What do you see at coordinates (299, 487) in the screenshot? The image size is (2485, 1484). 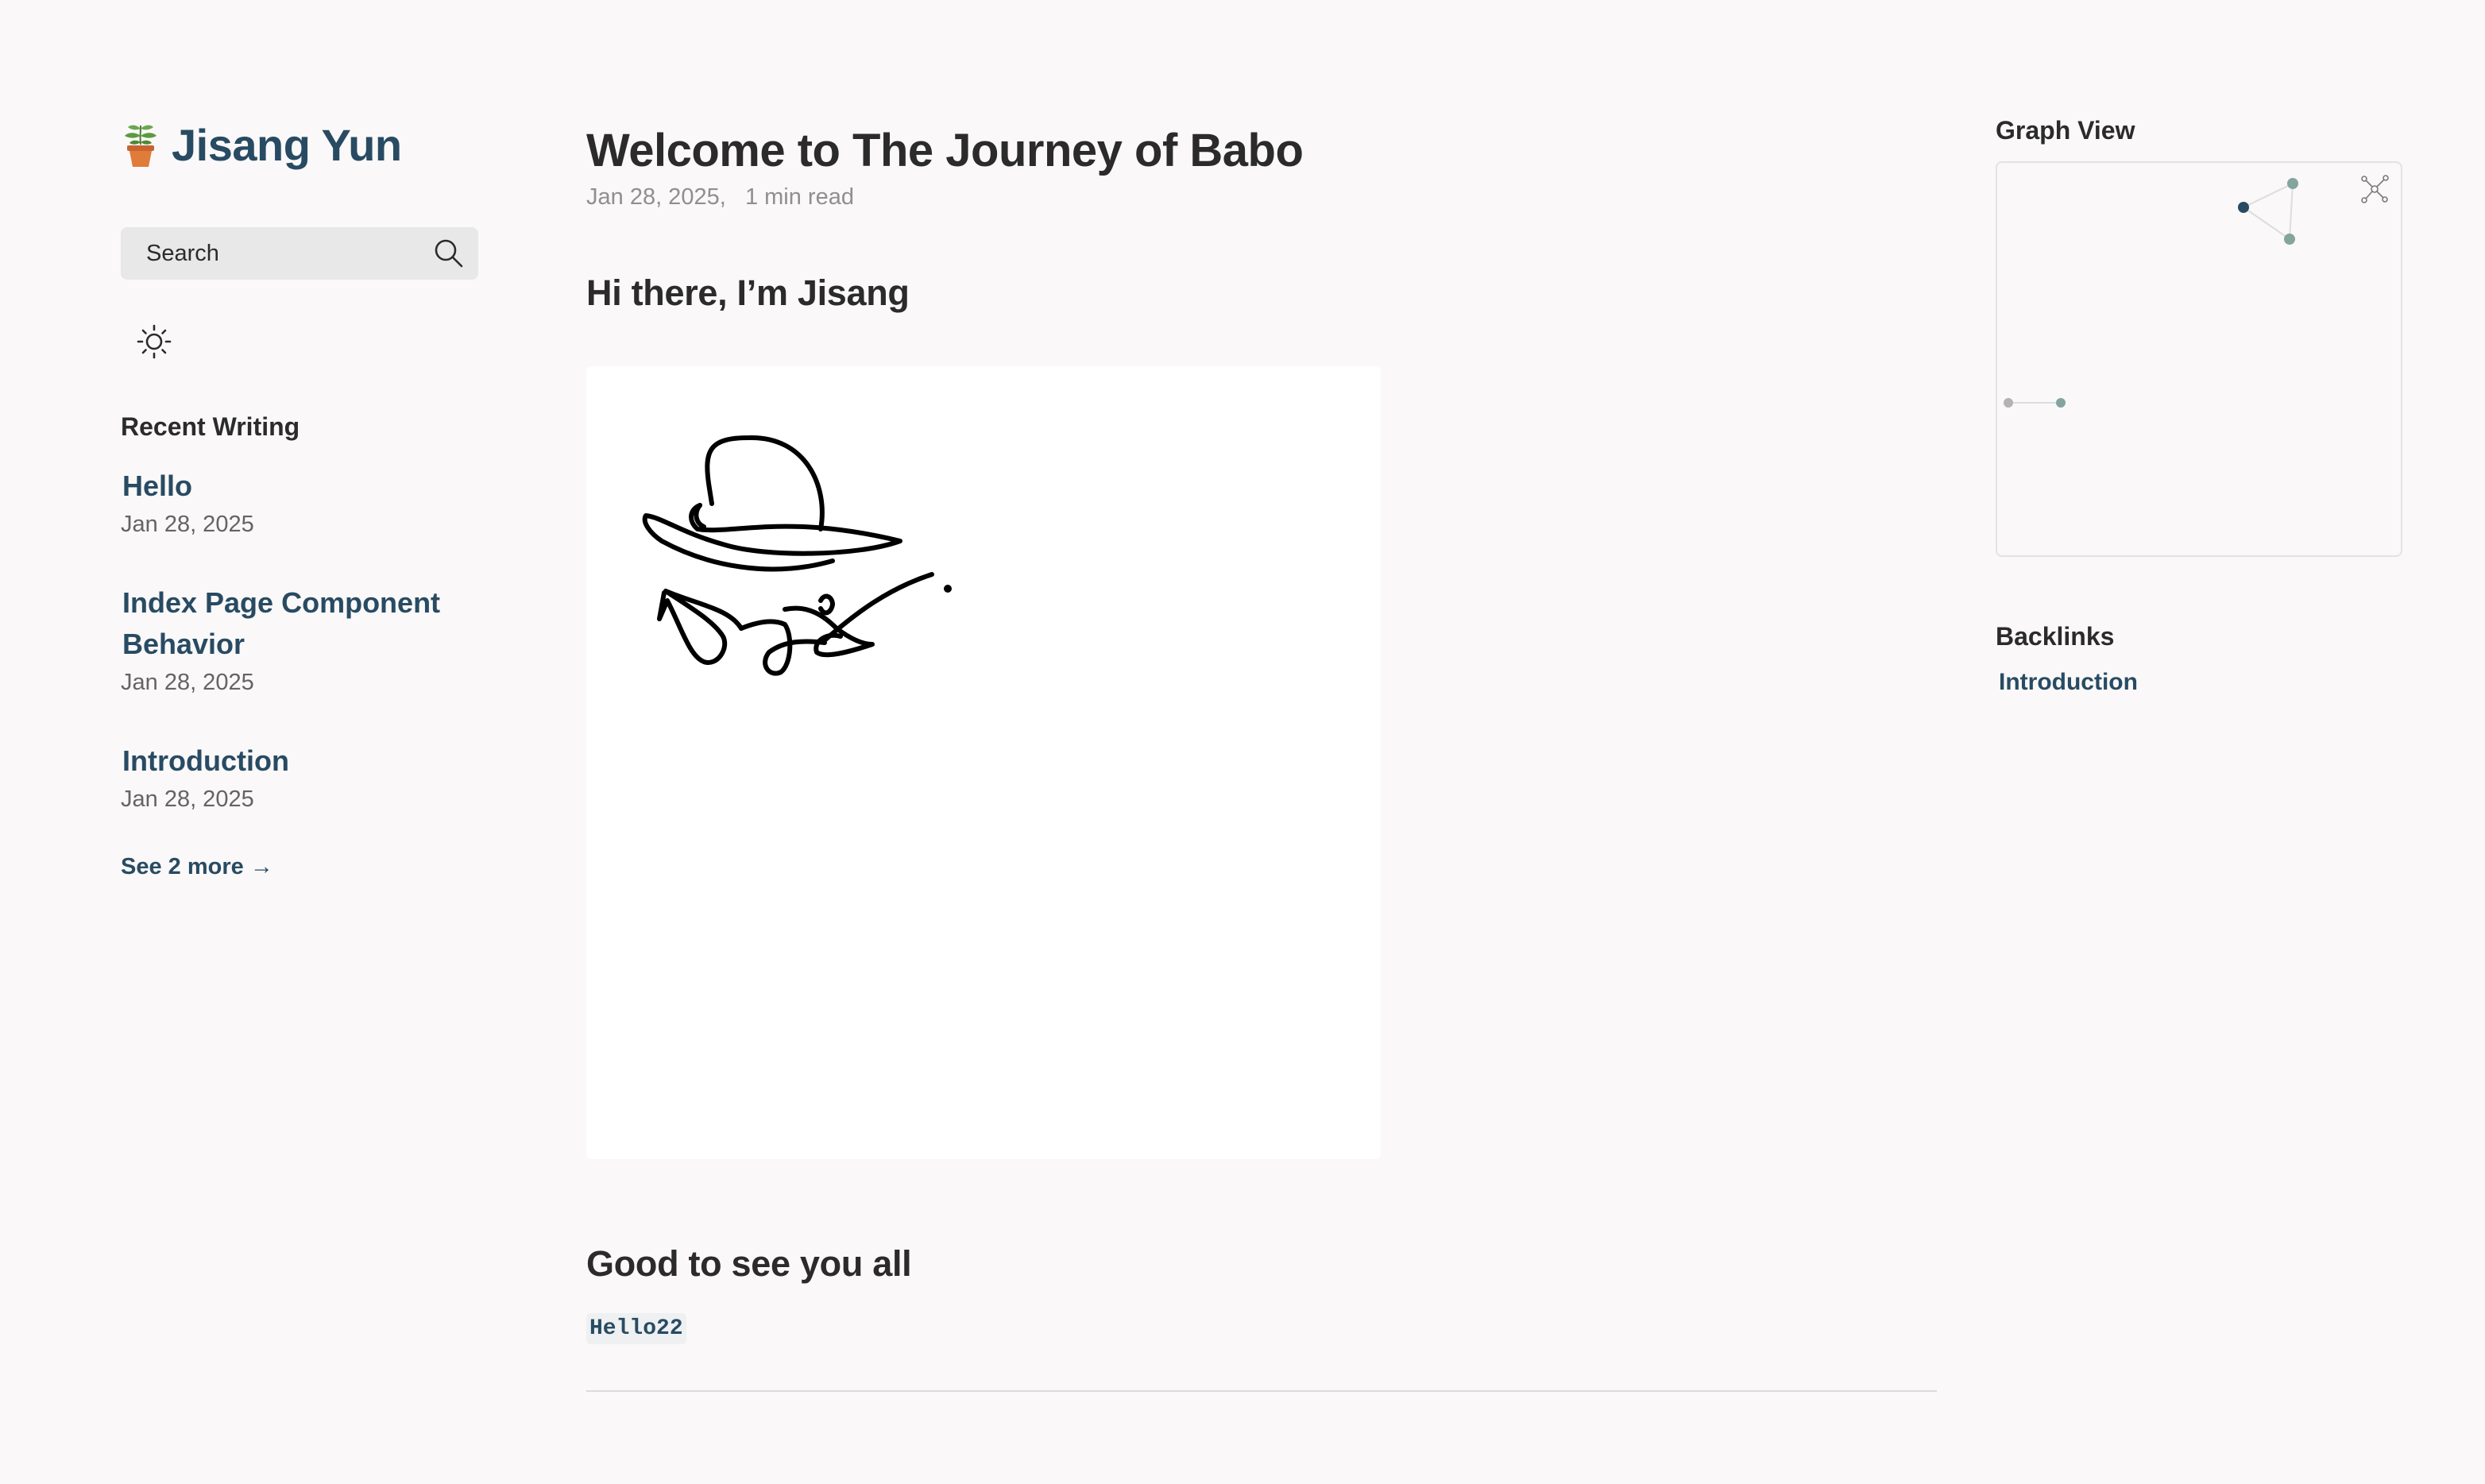 I see `recent-item-link: Hello` at bounding box center [299, 487].